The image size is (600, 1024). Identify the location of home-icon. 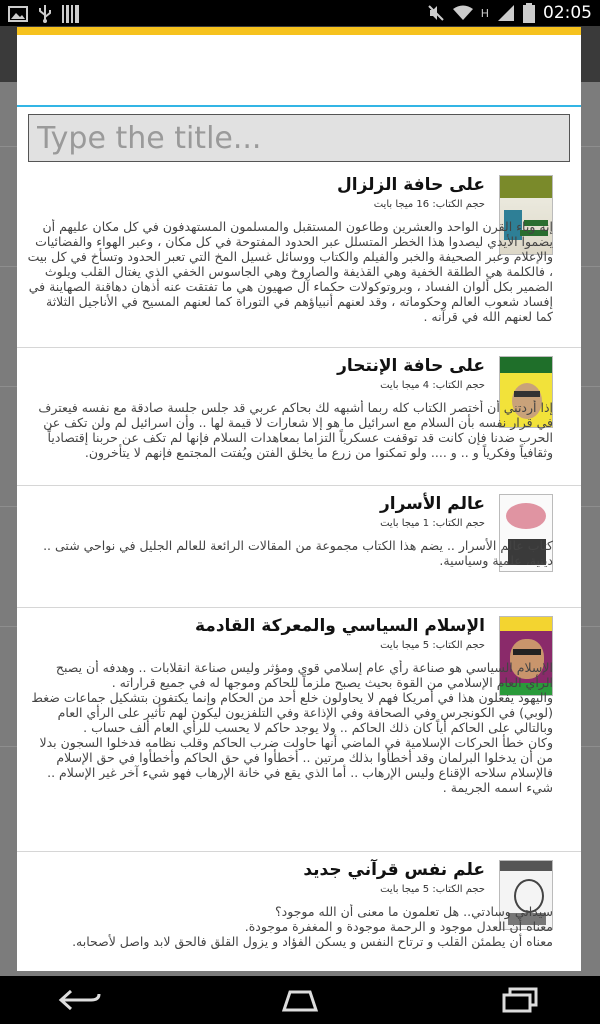
(300, 1001).